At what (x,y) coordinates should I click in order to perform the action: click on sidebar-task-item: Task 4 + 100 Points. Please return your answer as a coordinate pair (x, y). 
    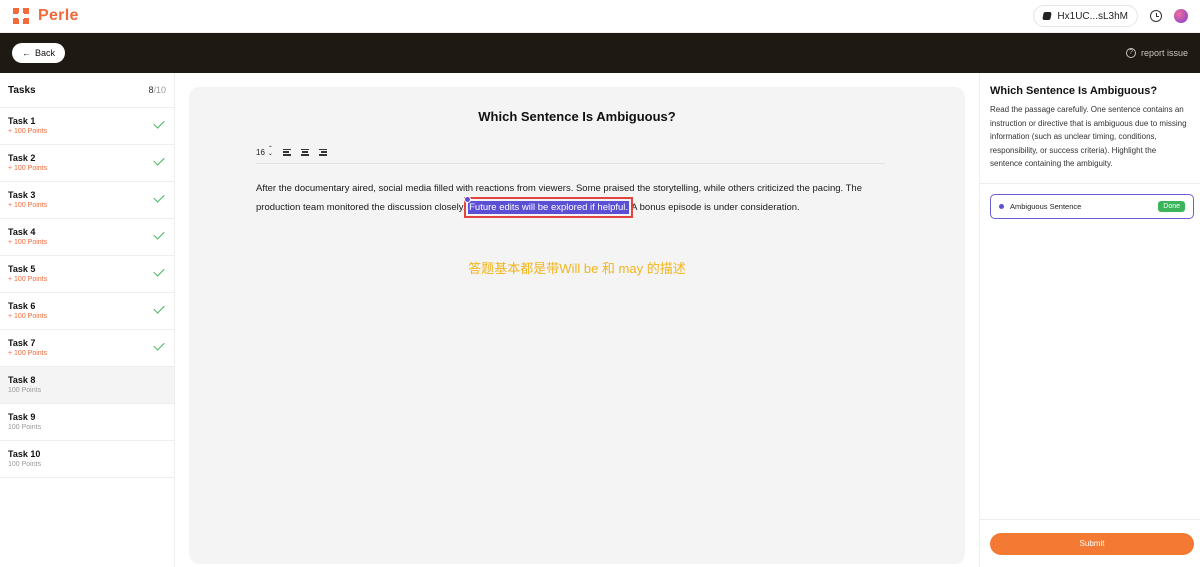
    Looking at the image, I should click on (87, 237).